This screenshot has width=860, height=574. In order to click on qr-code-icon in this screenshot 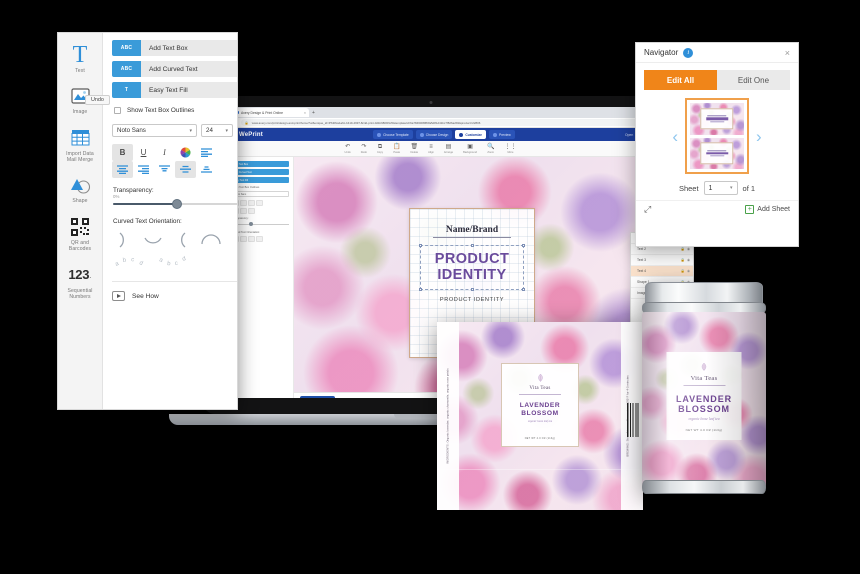, I will do `click(80, 227)`.